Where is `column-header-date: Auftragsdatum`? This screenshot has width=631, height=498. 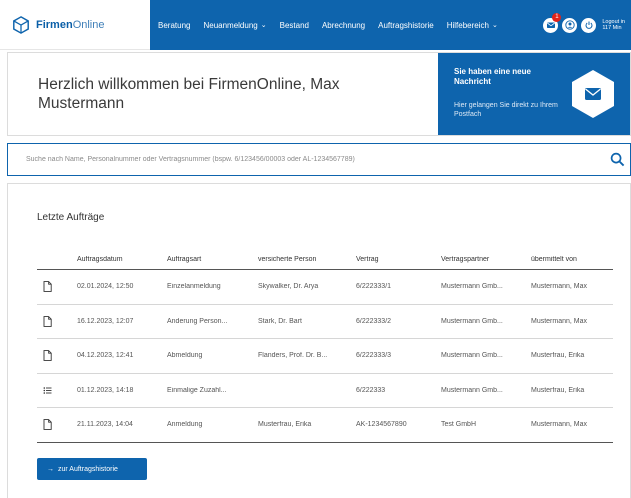
column-header-date: Auftragsdatum is located at coordinates (100, 259).